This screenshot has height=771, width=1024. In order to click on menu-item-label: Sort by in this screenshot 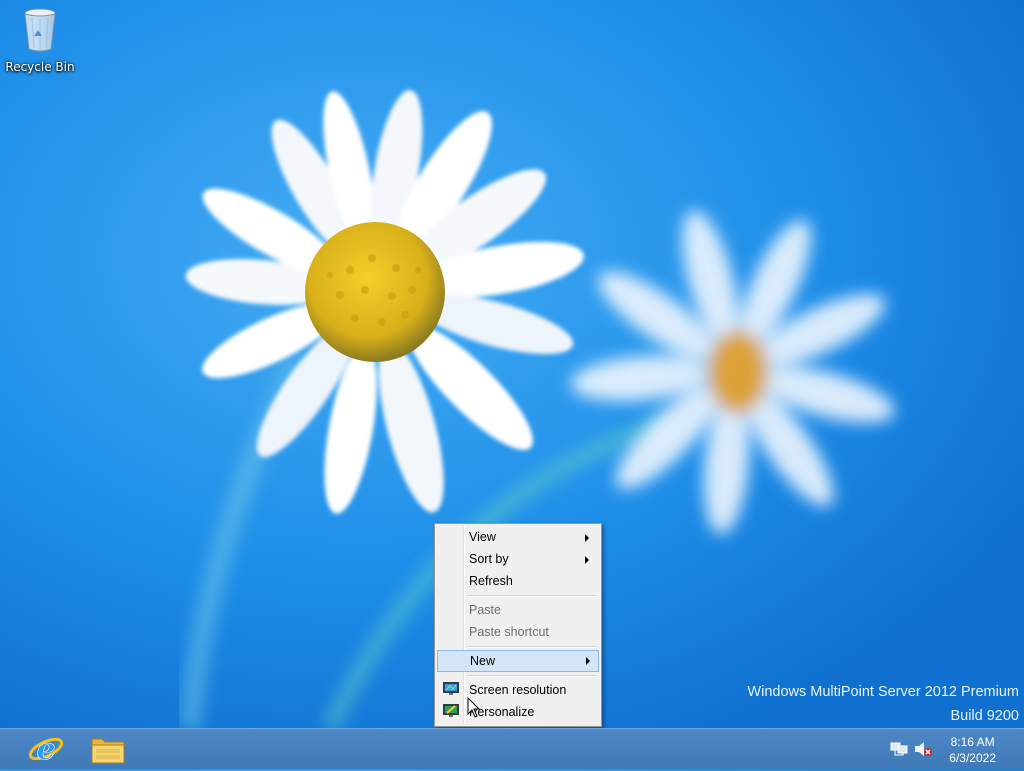, I will do `click(489, 559)`.